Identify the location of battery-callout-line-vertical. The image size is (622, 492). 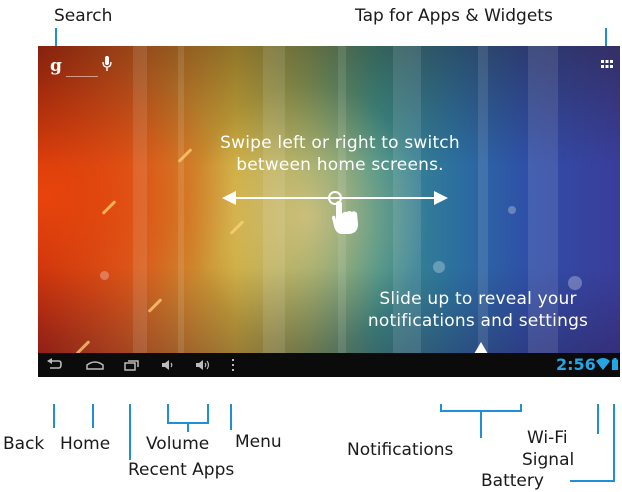
(614, 443).